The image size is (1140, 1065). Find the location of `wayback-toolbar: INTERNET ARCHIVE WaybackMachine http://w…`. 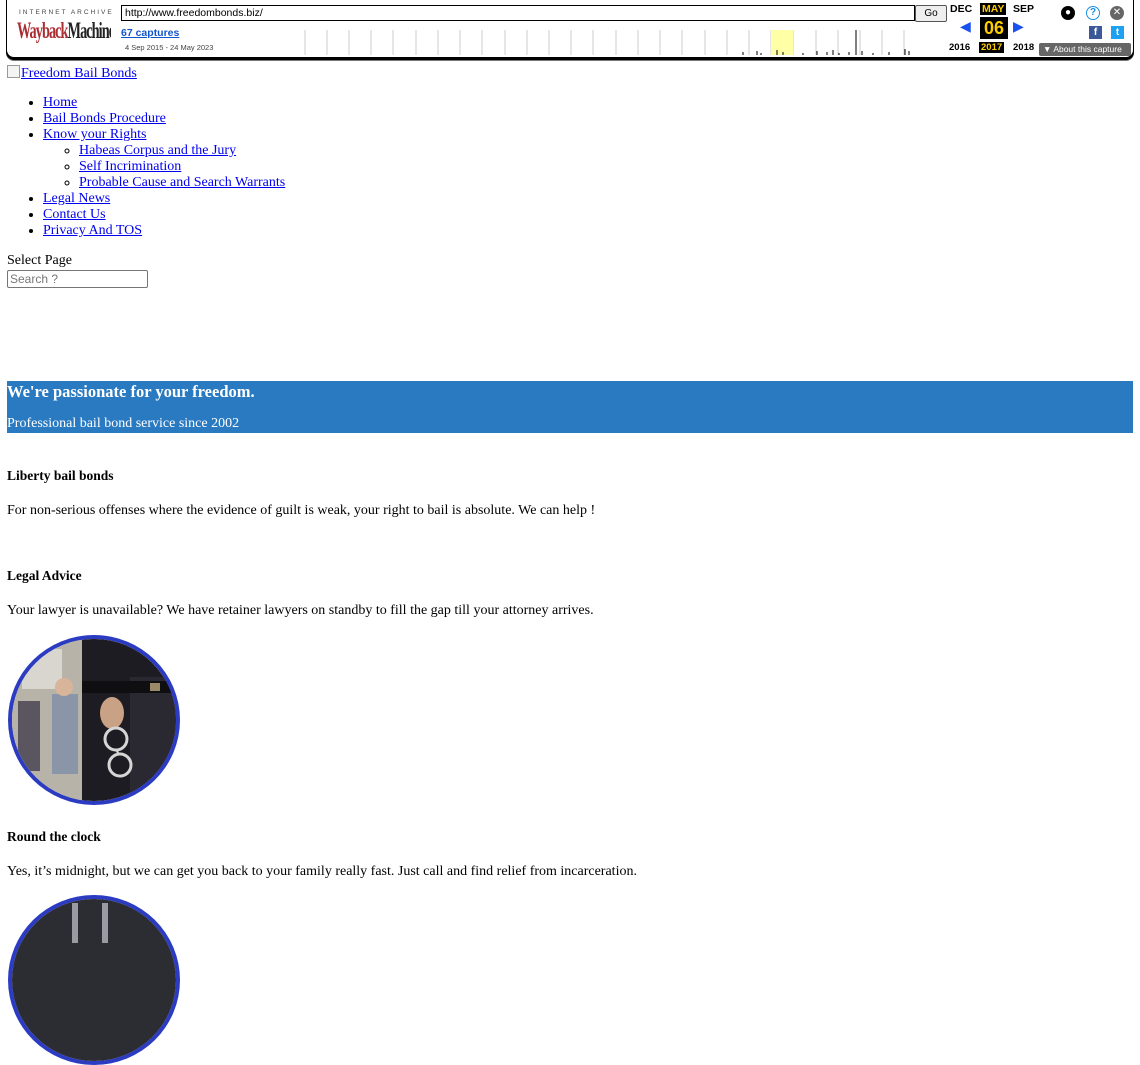

wayback-toolbar: INTERNET ARCHIVE WaybackMachine http://w… is located at coordinates (570, 29).